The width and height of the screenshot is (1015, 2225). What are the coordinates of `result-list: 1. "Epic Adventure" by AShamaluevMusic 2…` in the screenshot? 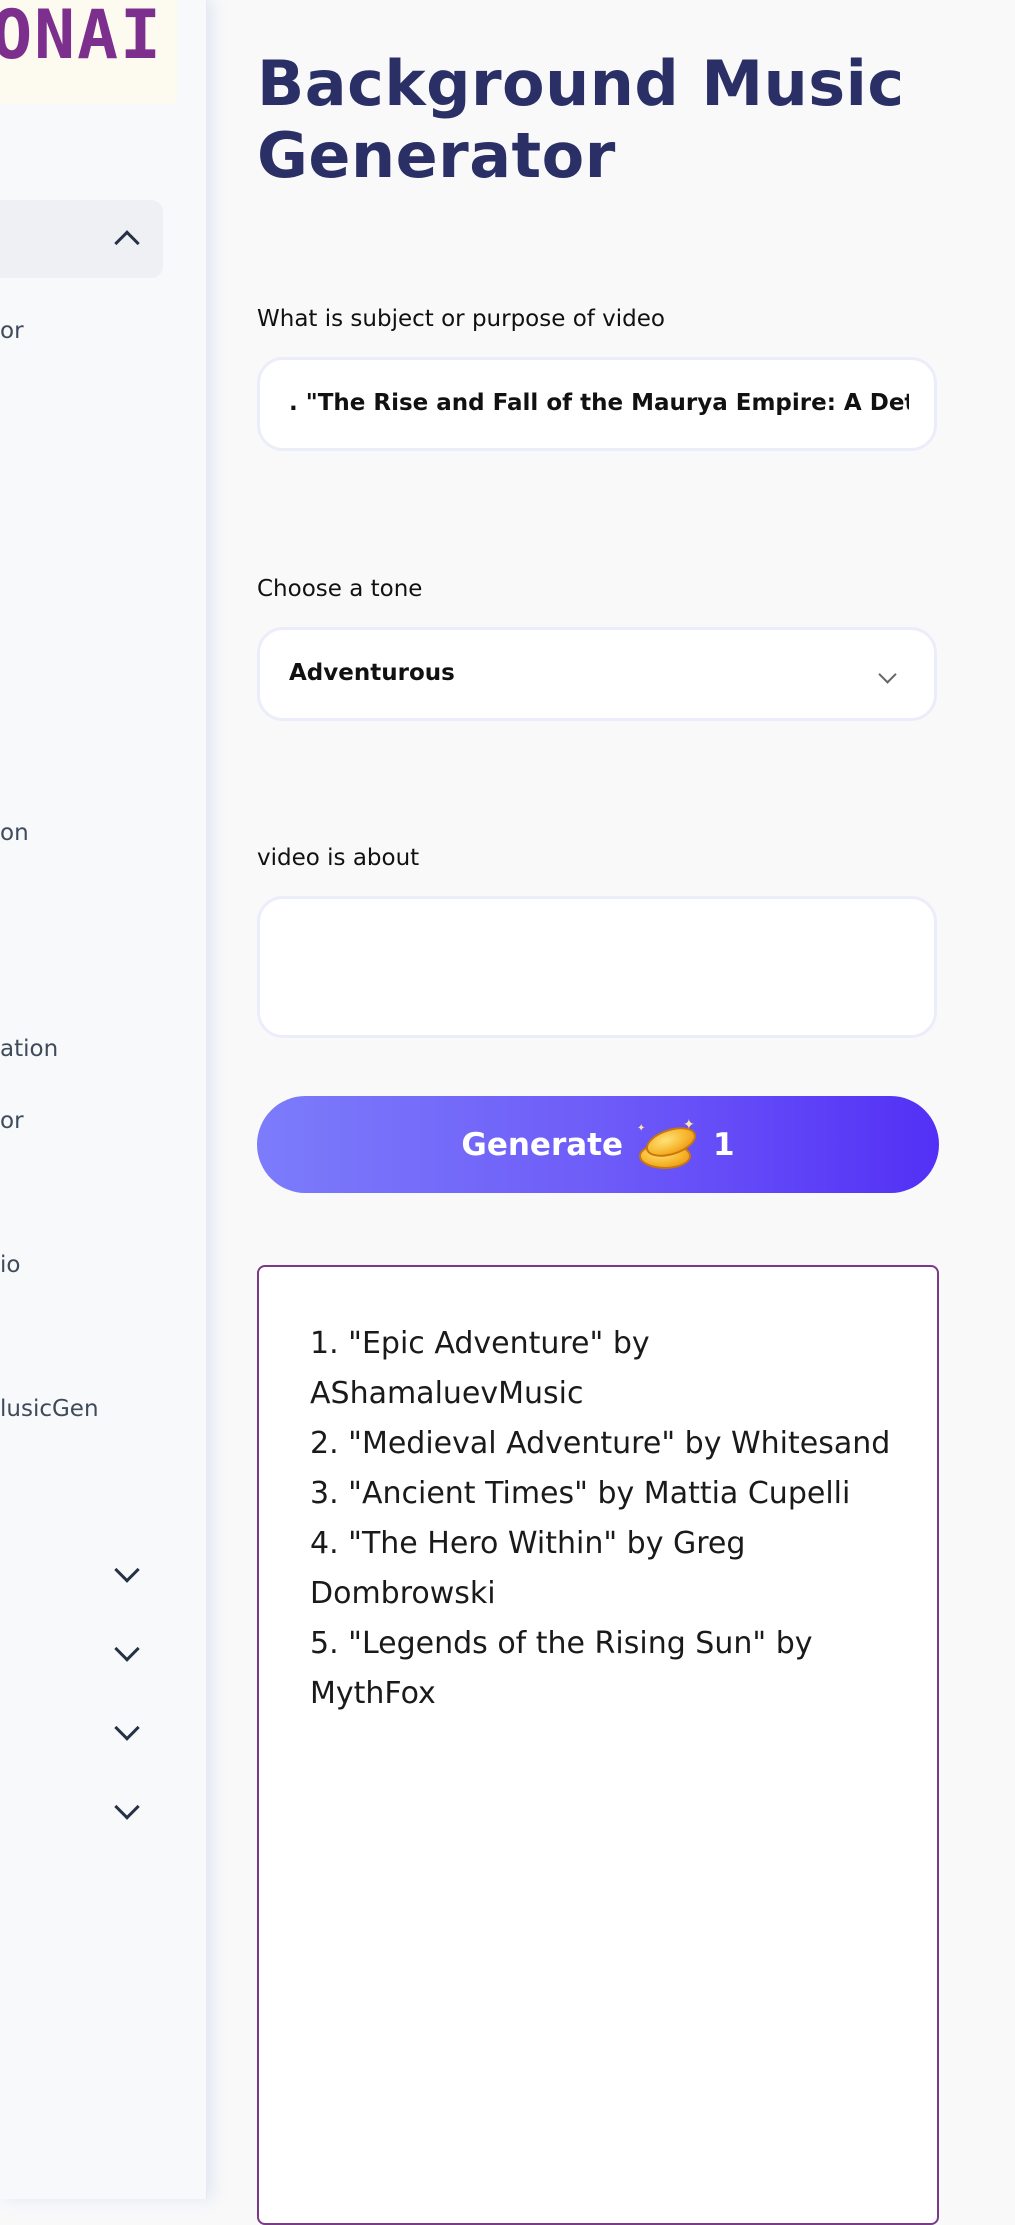 It's located at (610, 1519).